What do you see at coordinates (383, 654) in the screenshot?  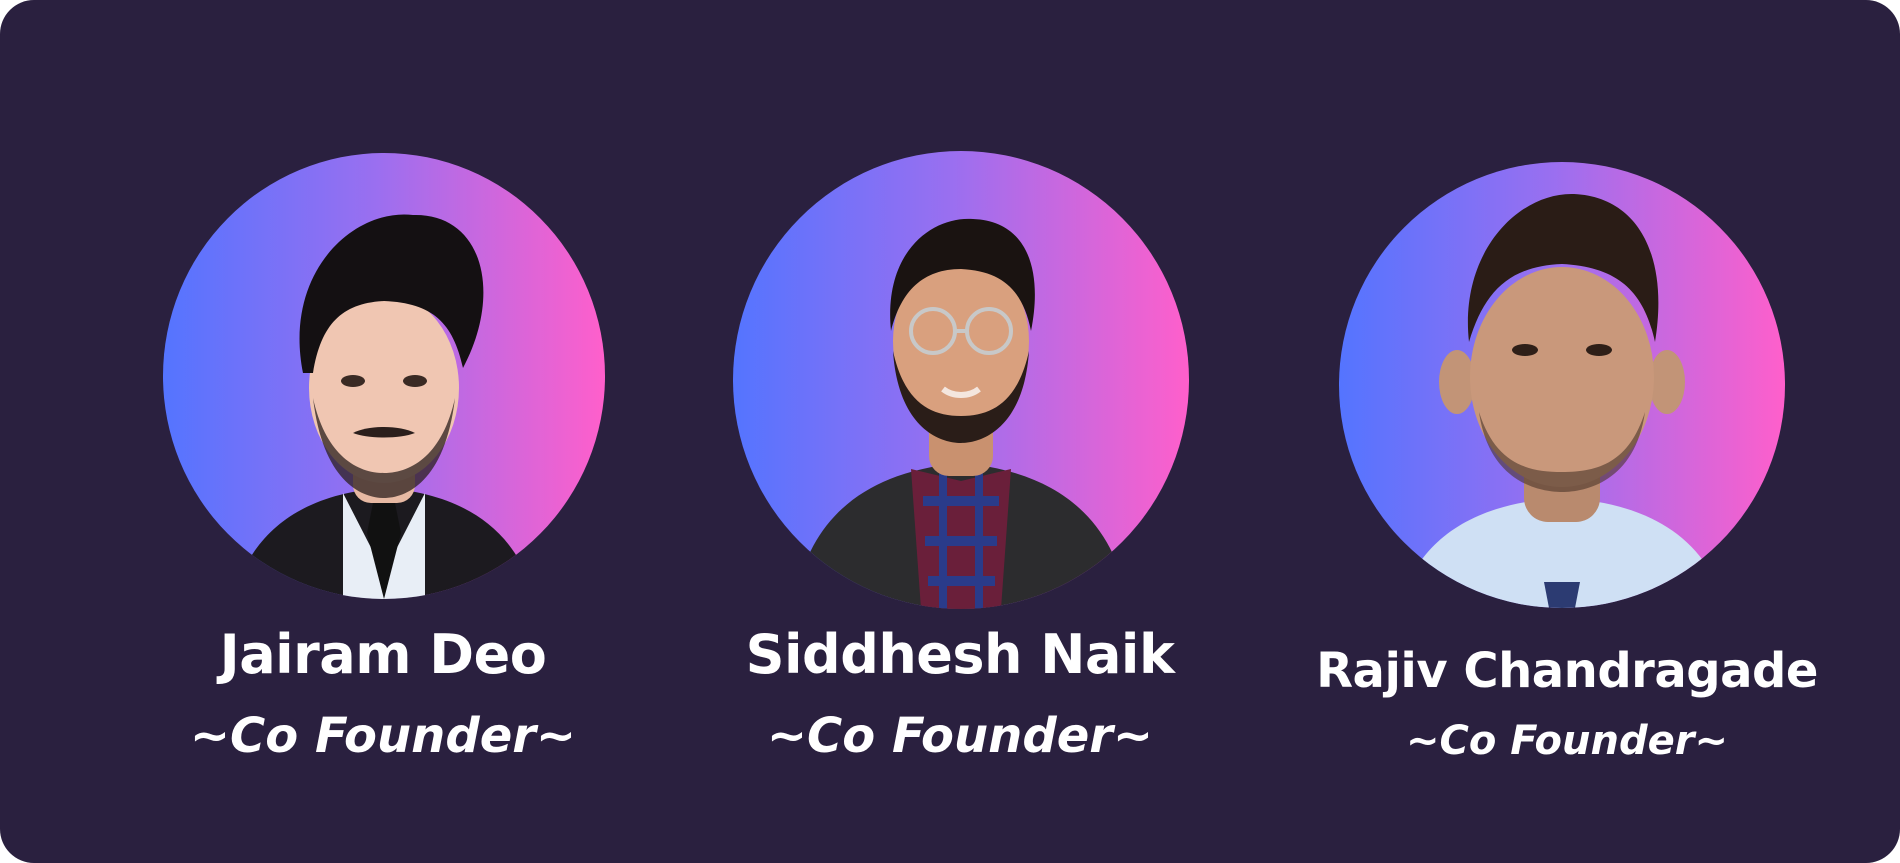 I see `member-name: Jairam Deo` at bounding box center [383, 654].